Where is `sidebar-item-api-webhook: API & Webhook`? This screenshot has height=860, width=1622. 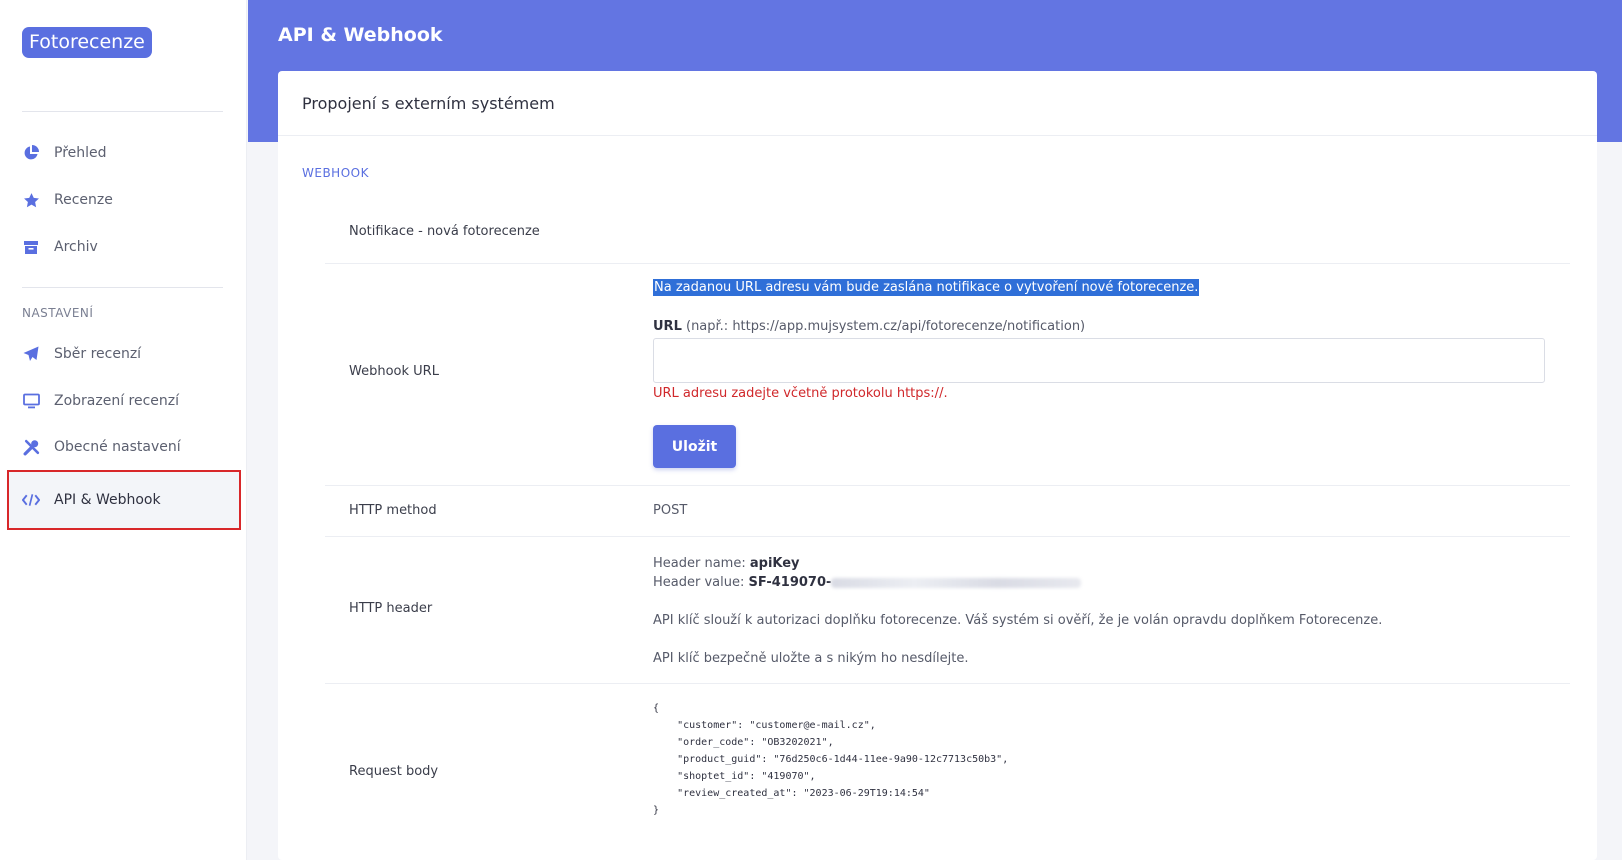 sidebar-item-api-webhook: API & Webhook is located at coordinates (124, 500).